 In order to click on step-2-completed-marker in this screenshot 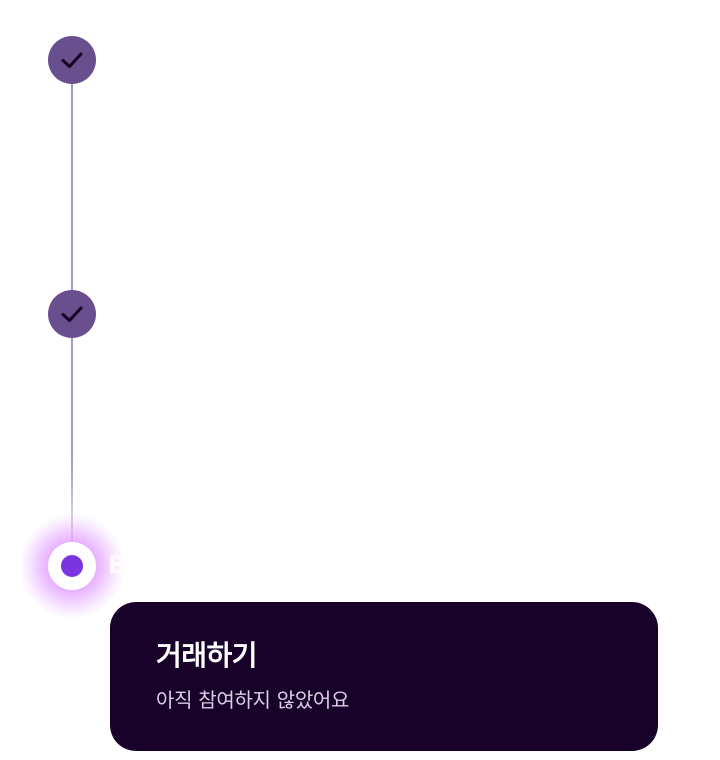, I will do `click(72, 314)`.